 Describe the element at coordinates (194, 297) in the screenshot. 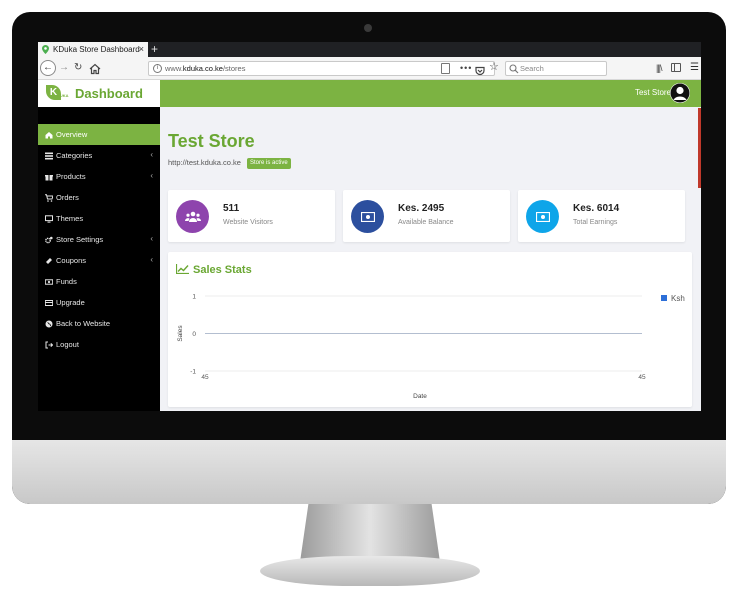

I see `y-tick-label: 1` at that location.